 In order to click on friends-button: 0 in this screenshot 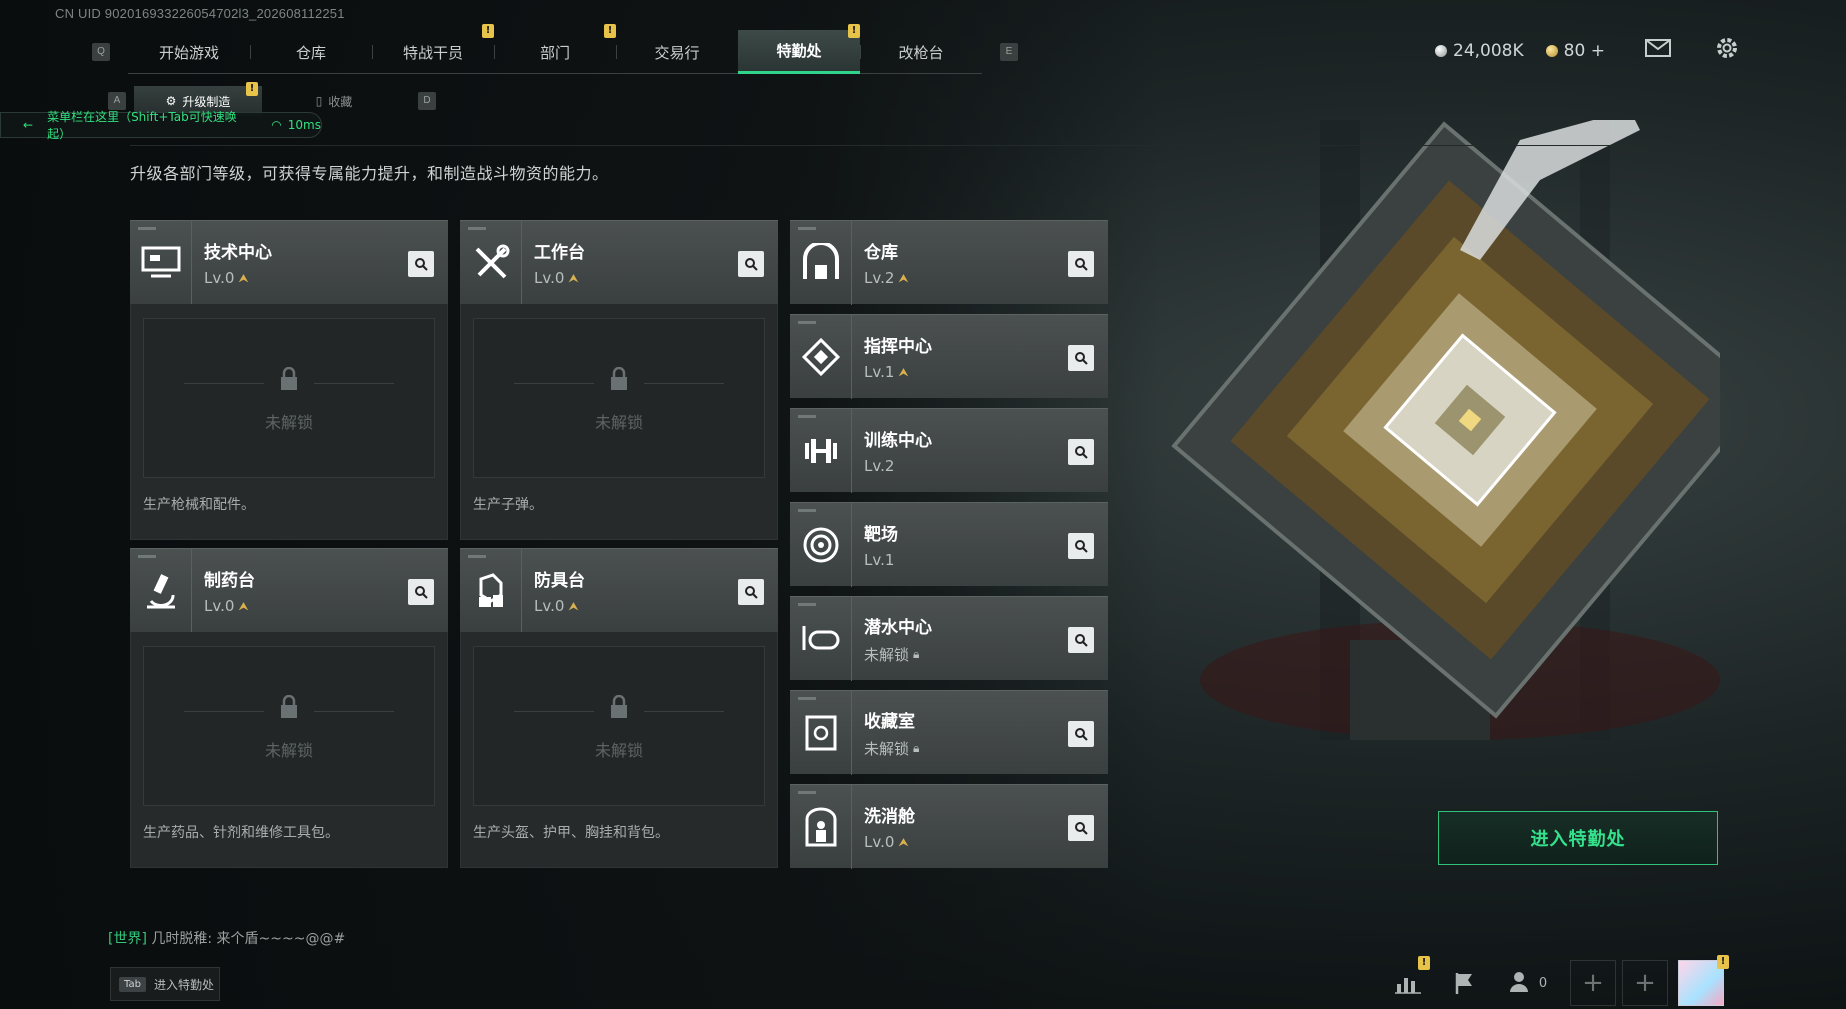, I will do `click(1528, 983)`.